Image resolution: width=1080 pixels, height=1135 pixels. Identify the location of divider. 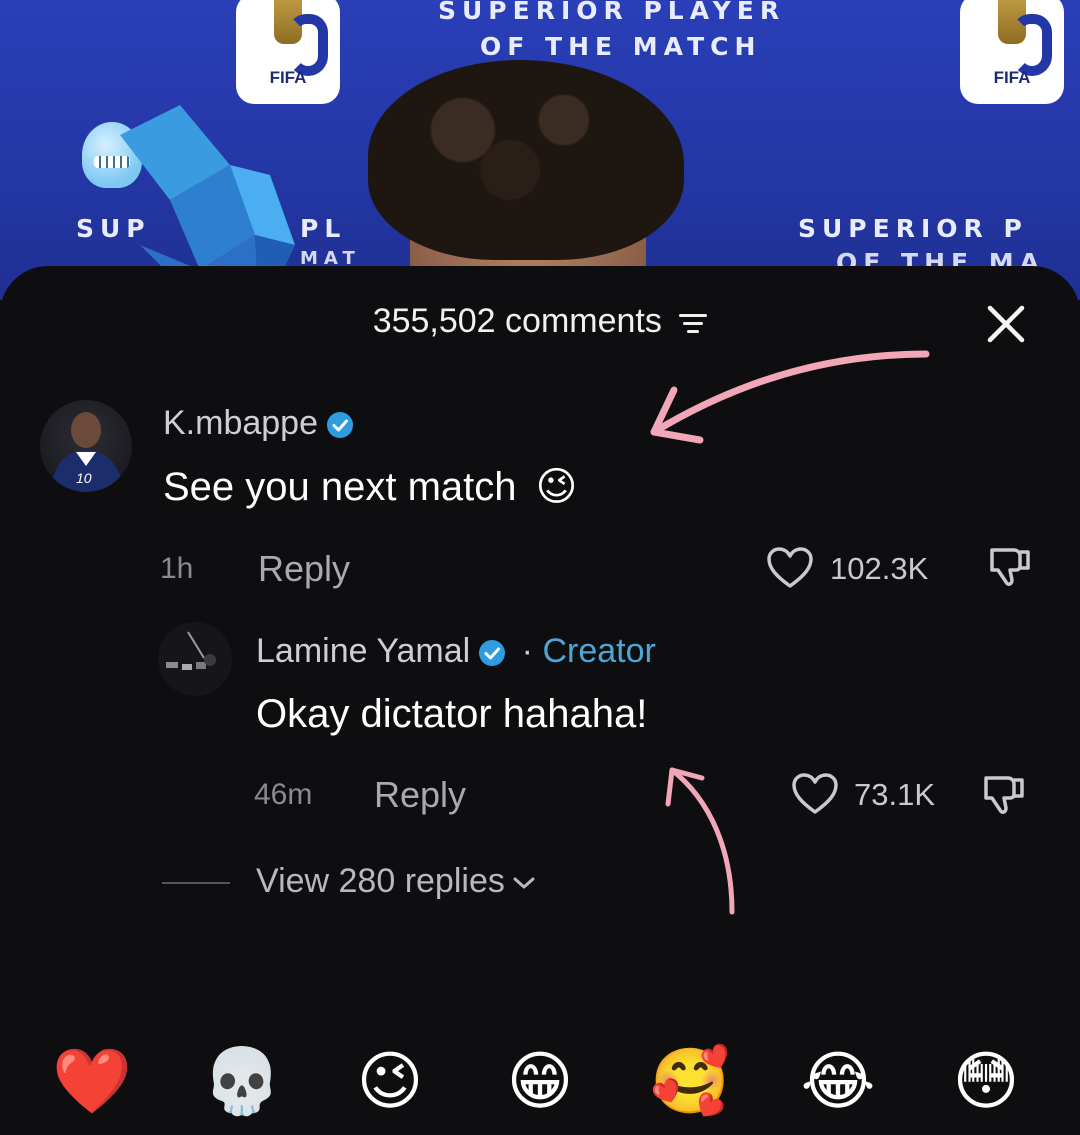
(196, 883).